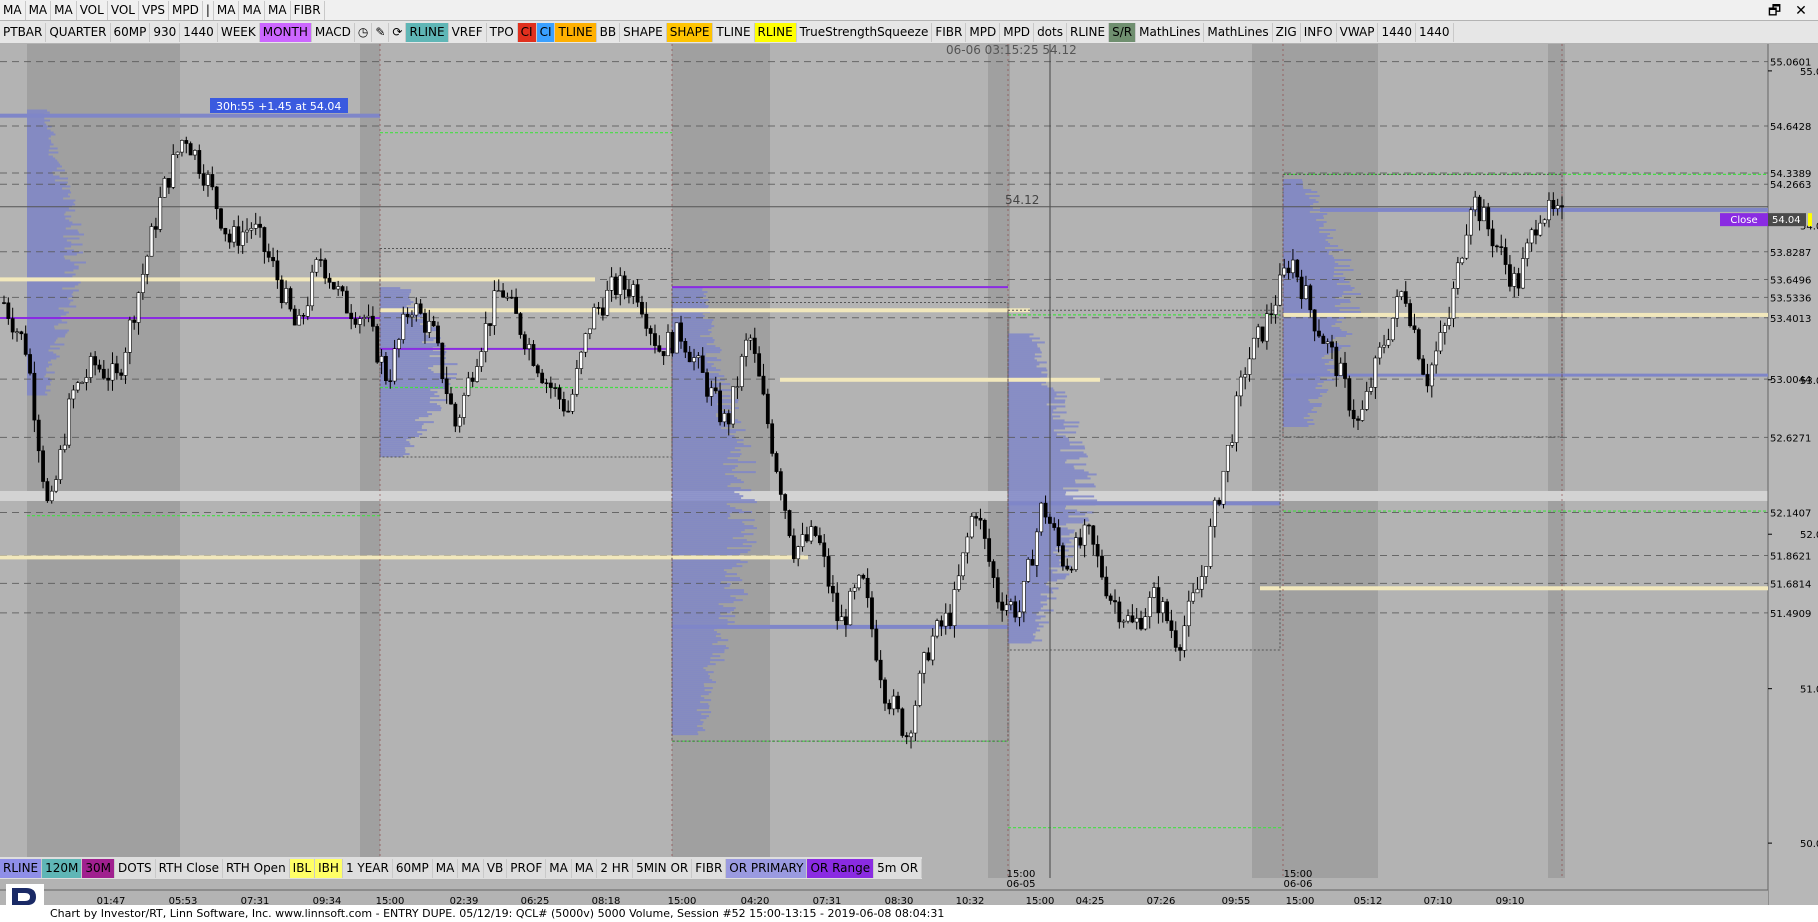 The width and height of the screenshot is (1818, 922). Describe the element at coordinates (775, 32) in the screenshot. I see `toolbar-button-21: RLINE` at that location.